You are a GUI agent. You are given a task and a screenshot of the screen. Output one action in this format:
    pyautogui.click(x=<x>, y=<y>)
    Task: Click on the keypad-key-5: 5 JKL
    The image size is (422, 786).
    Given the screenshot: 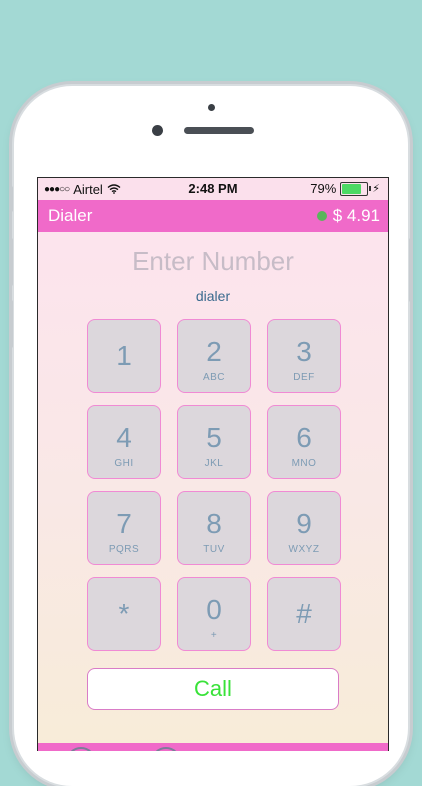 What is the action you would take?
    pyautogui.click(x=214, y=442)
    